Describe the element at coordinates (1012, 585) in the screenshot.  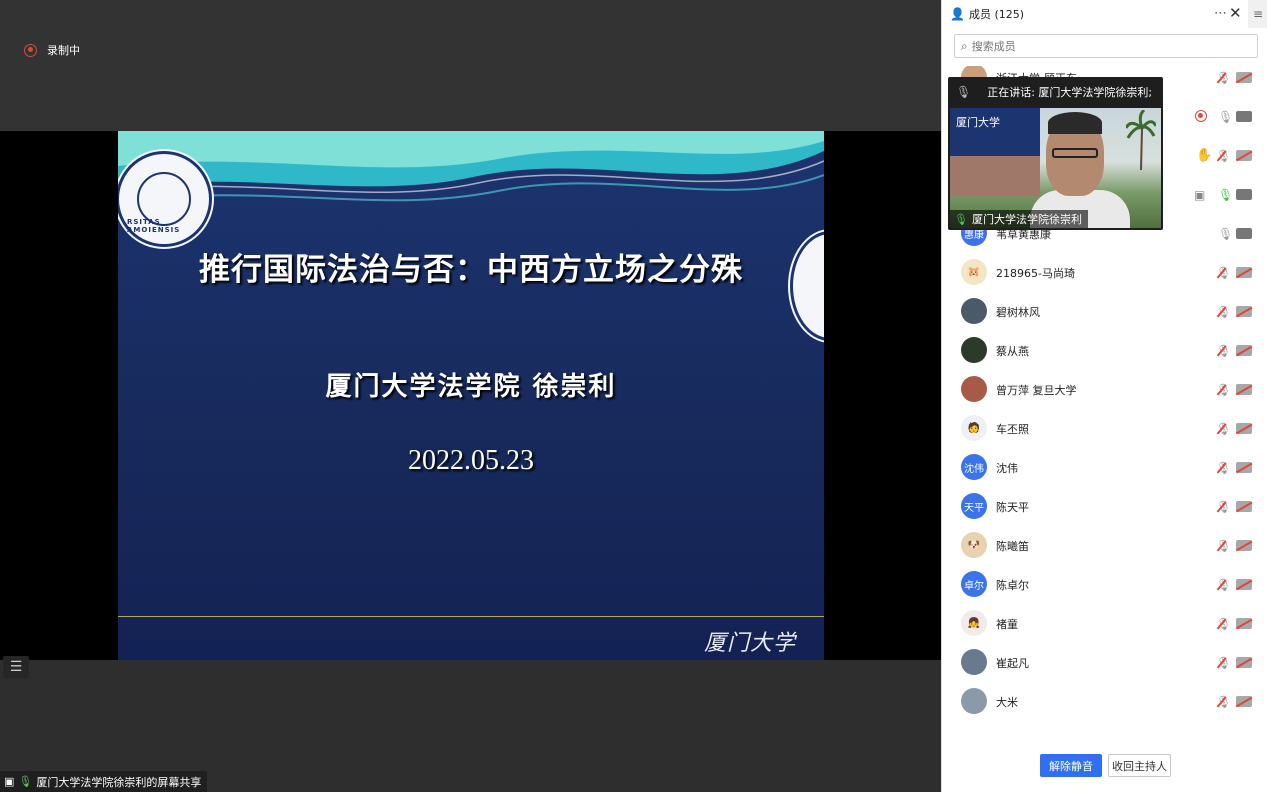
I see `member-name: 陈卓尔` at that location.